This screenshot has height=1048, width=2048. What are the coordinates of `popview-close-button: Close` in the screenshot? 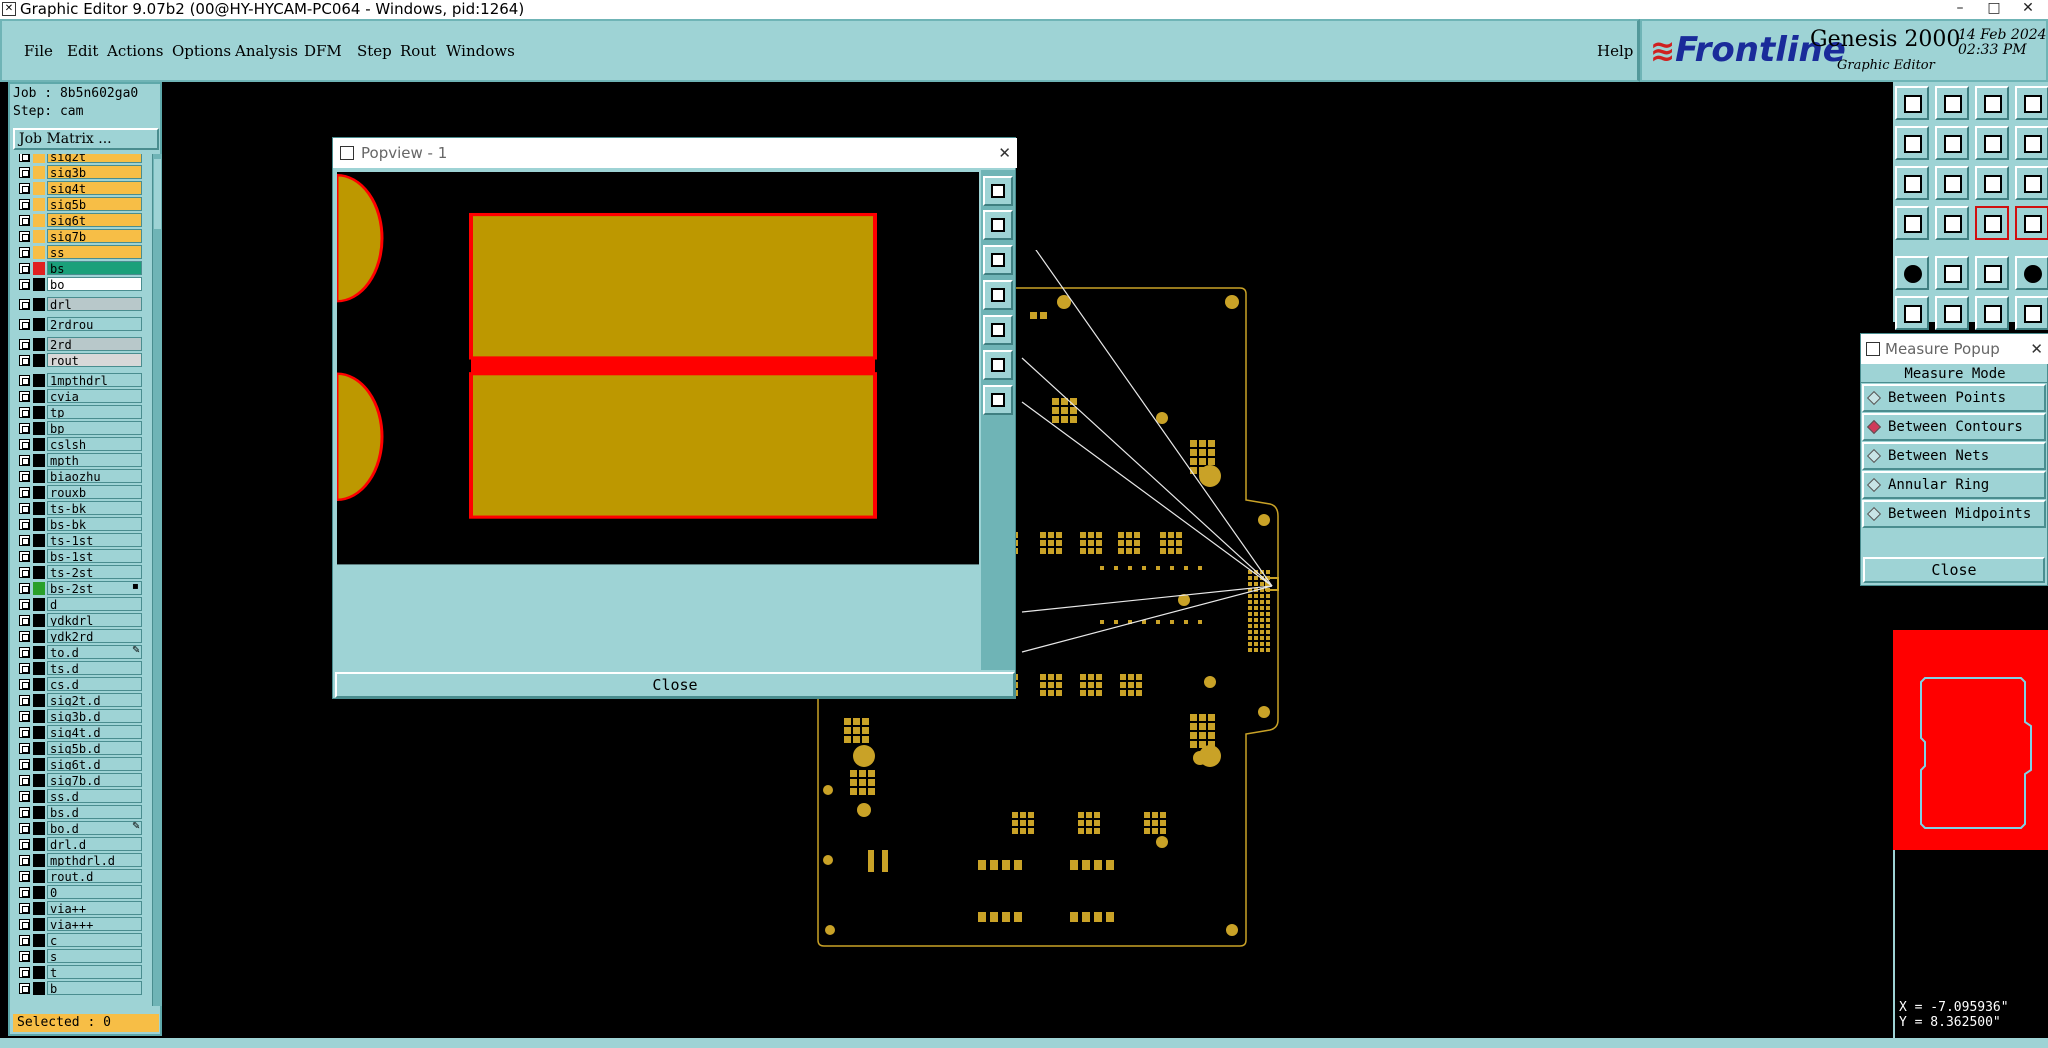 It's located at (675, 685).